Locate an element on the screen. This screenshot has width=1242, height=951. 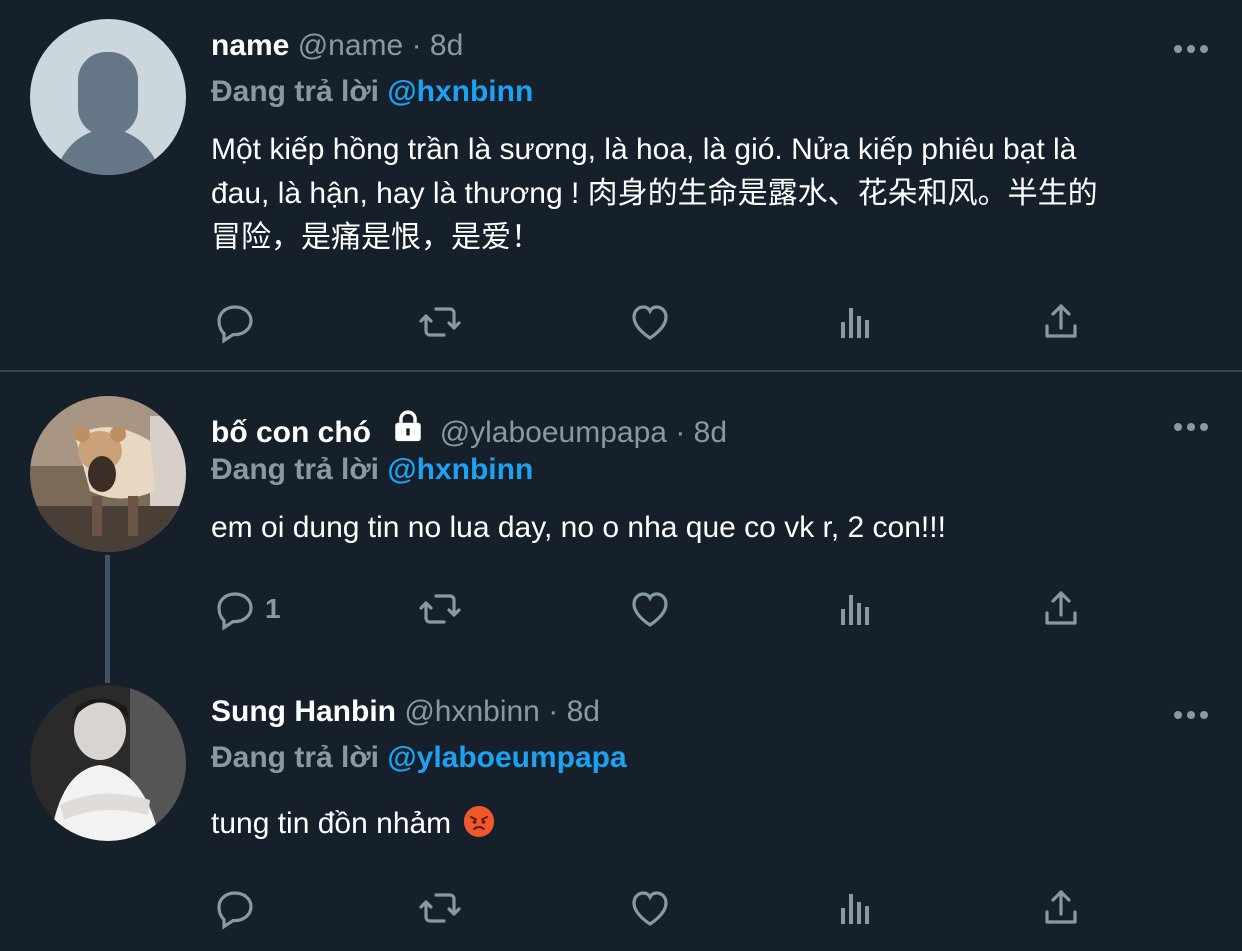
user-handle: @hxnbinn is located at coordinates (472, 711).